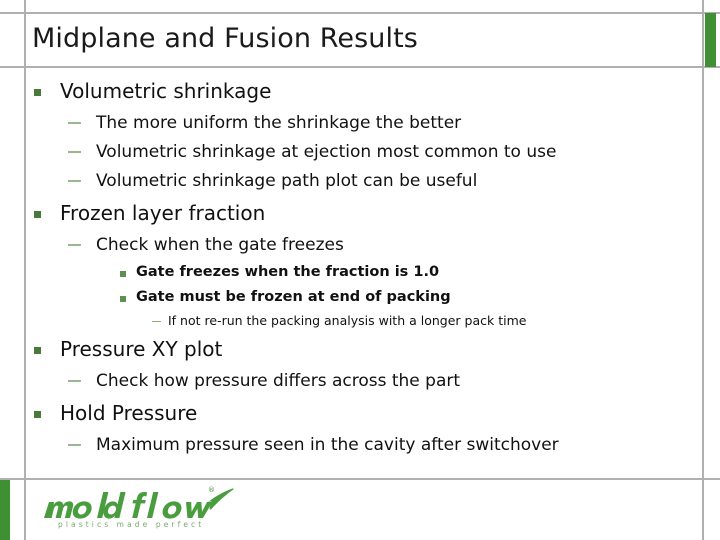 Image resolution: width=720 pixels, height=540 pixels. What do you see at coordinates (363, 349) in the screenshot?
I see `list-item: Pressure XY plot` at bounding box center [363, 349].